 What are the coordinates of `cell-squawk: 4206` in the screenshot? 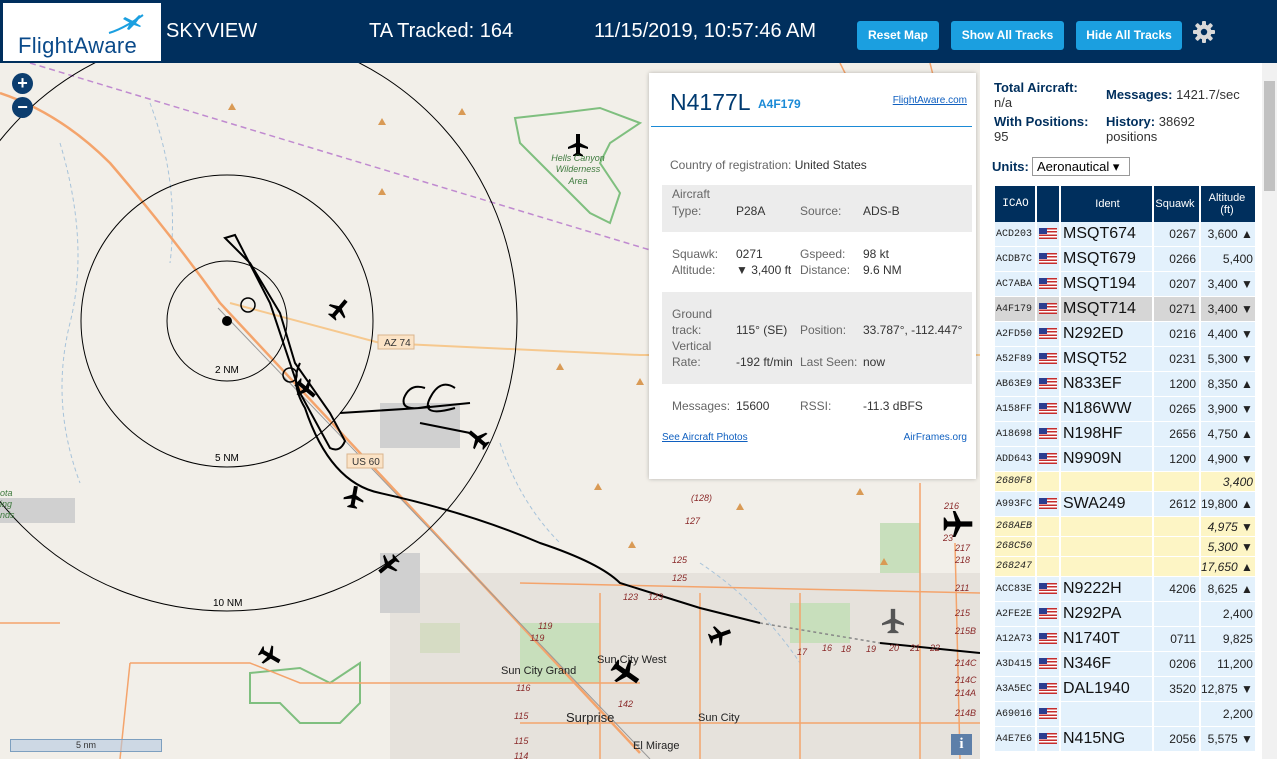 It's located at (1176, 589).